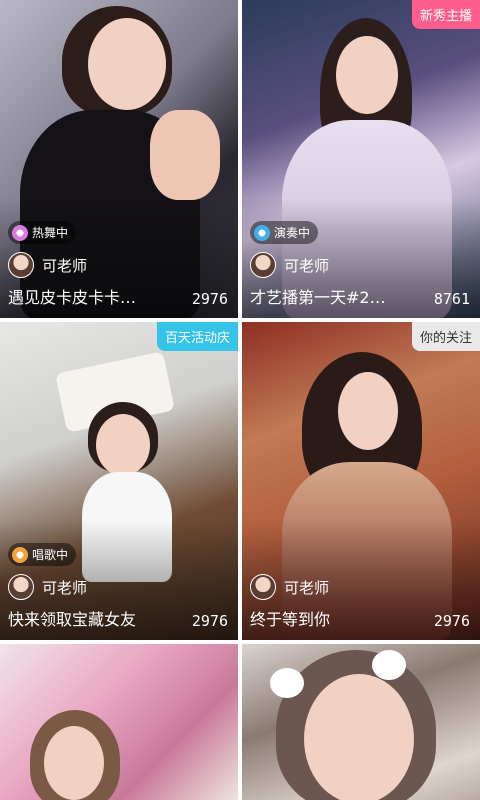  Describe the element at coordinates (451, 299) in the screenshot. I see `viewer-count: 8761` at that location.